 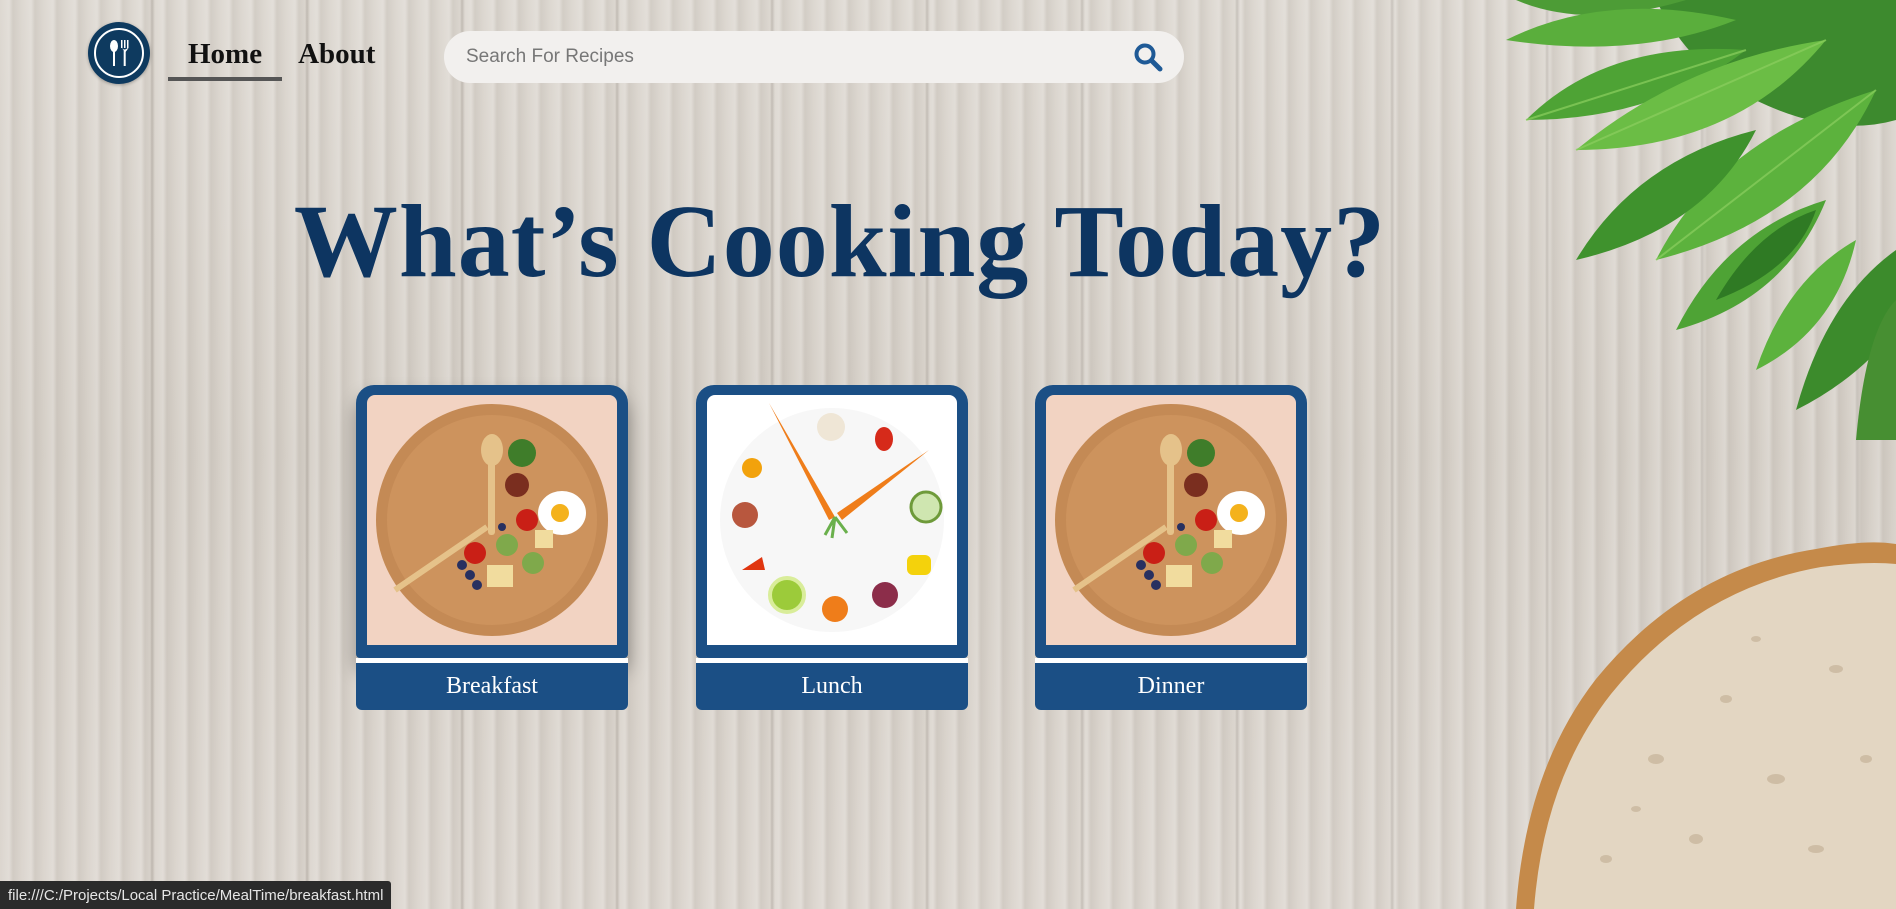 I want to click on search-icon, so click(x=1148, y=57).